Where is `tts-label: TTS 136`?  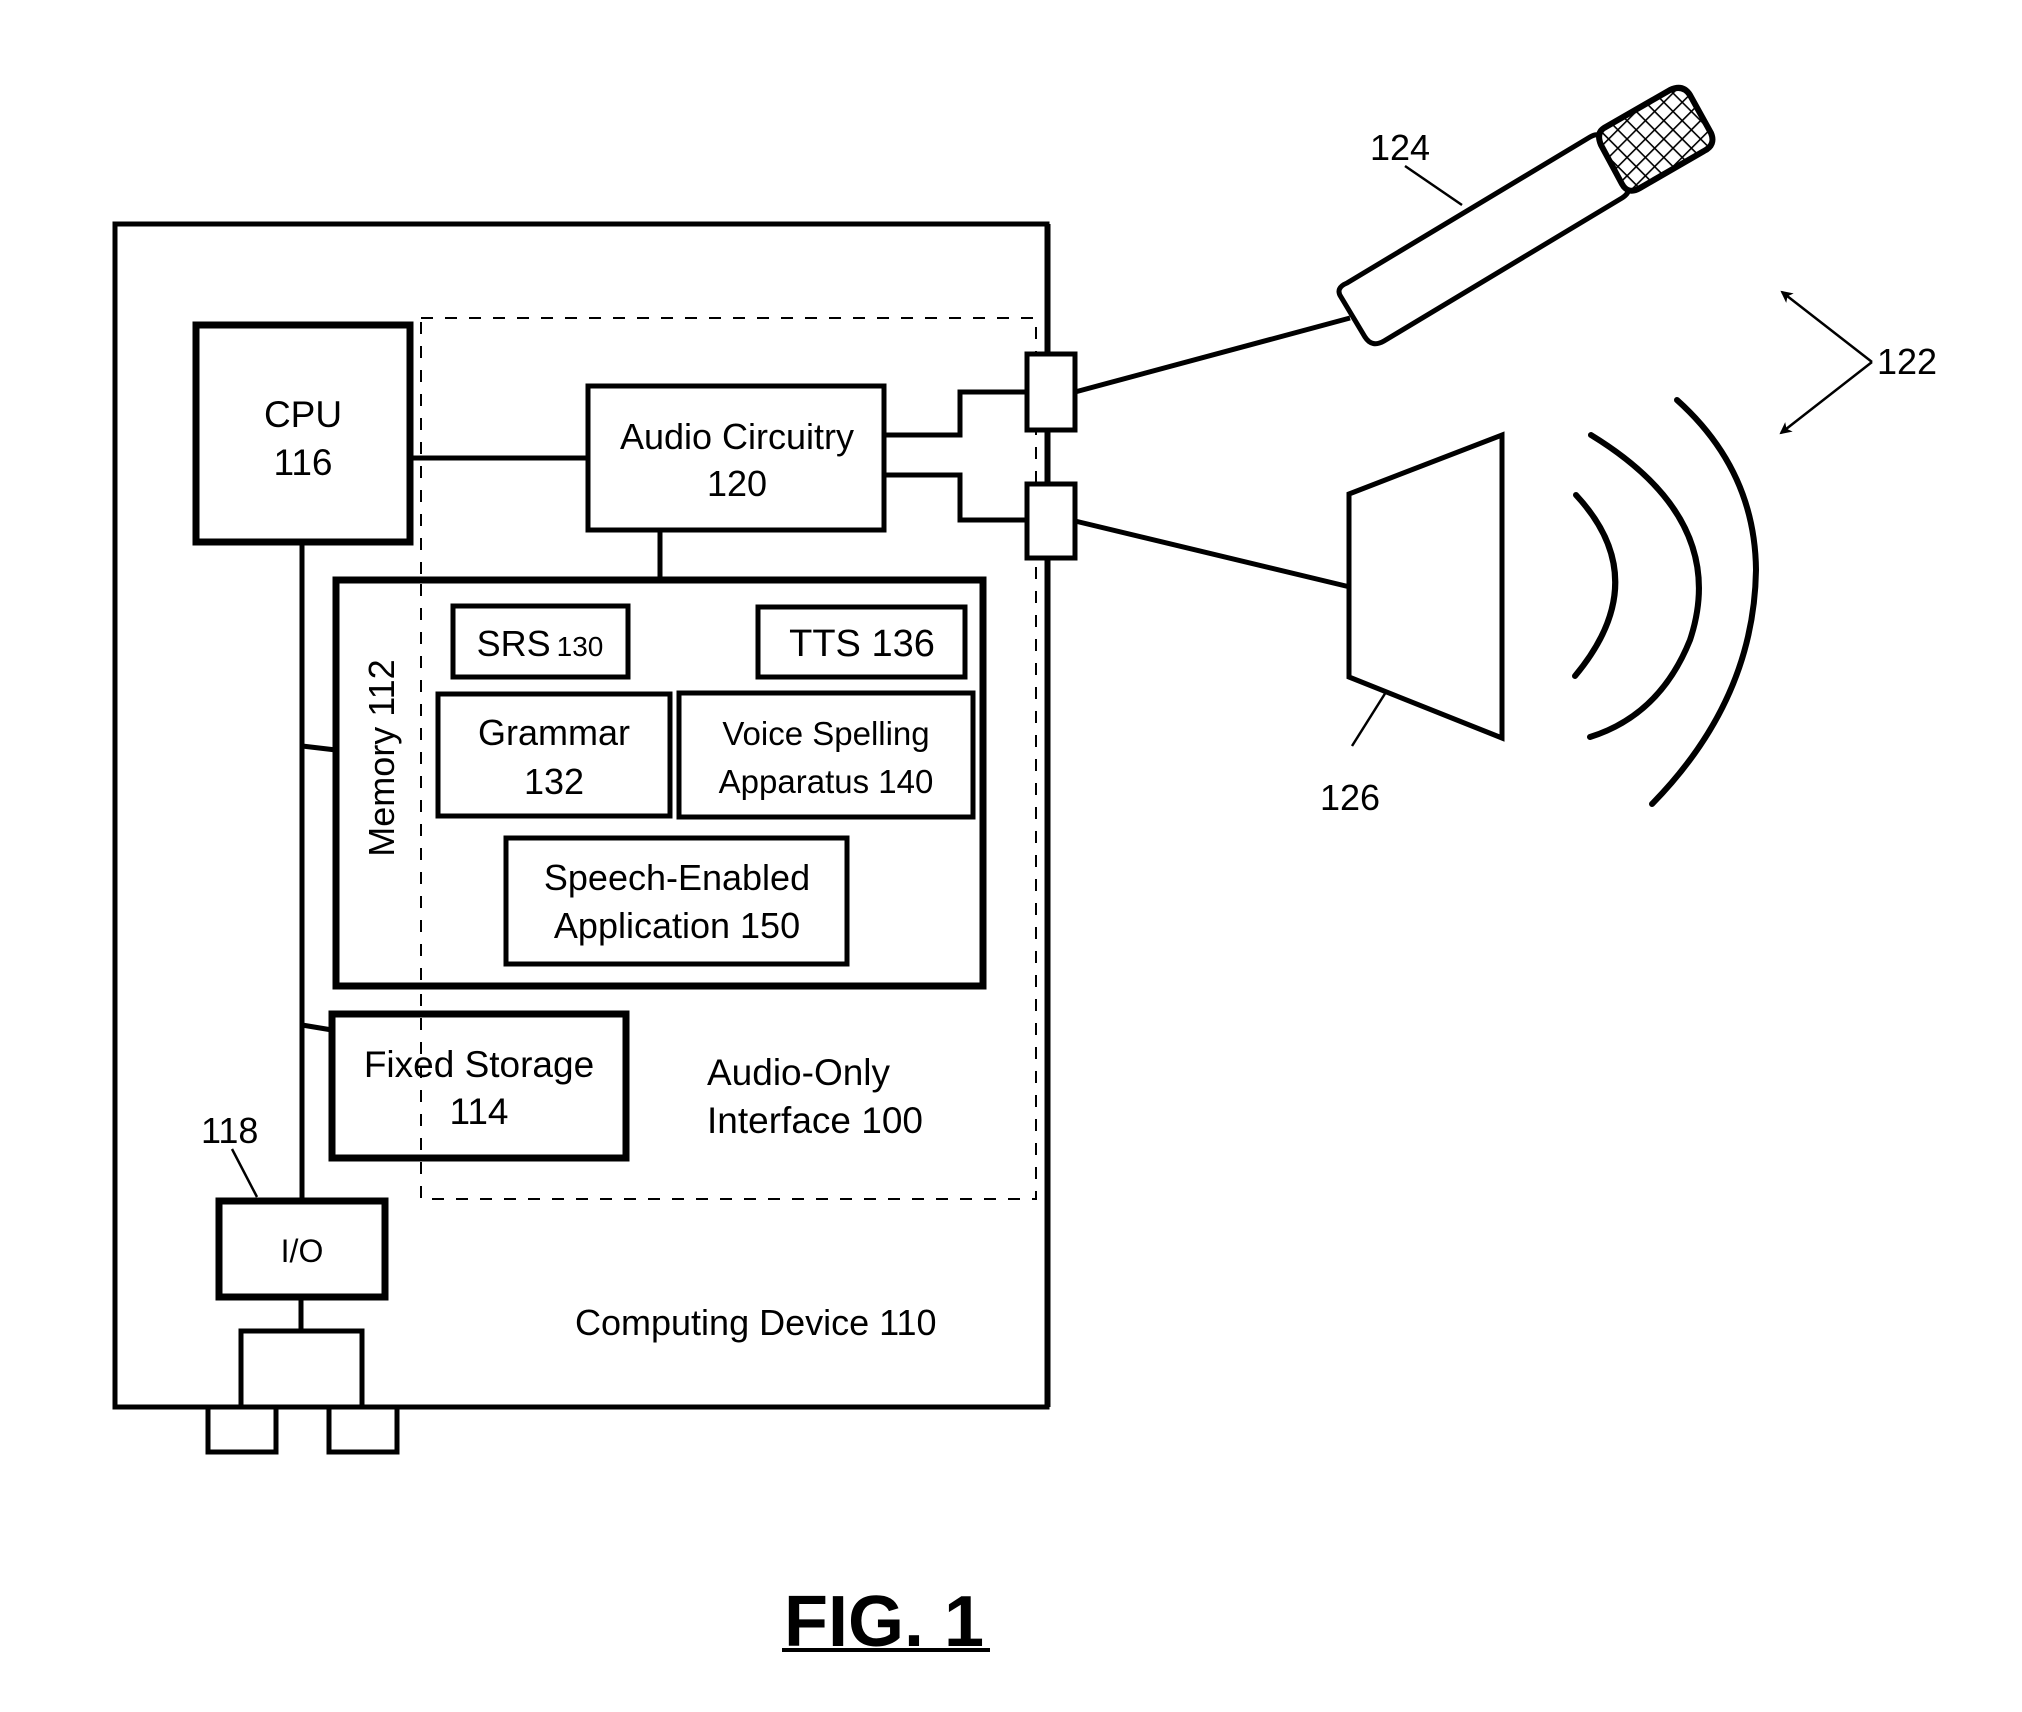 tts-label: TTS 136 is located at coordinates (862, 644).